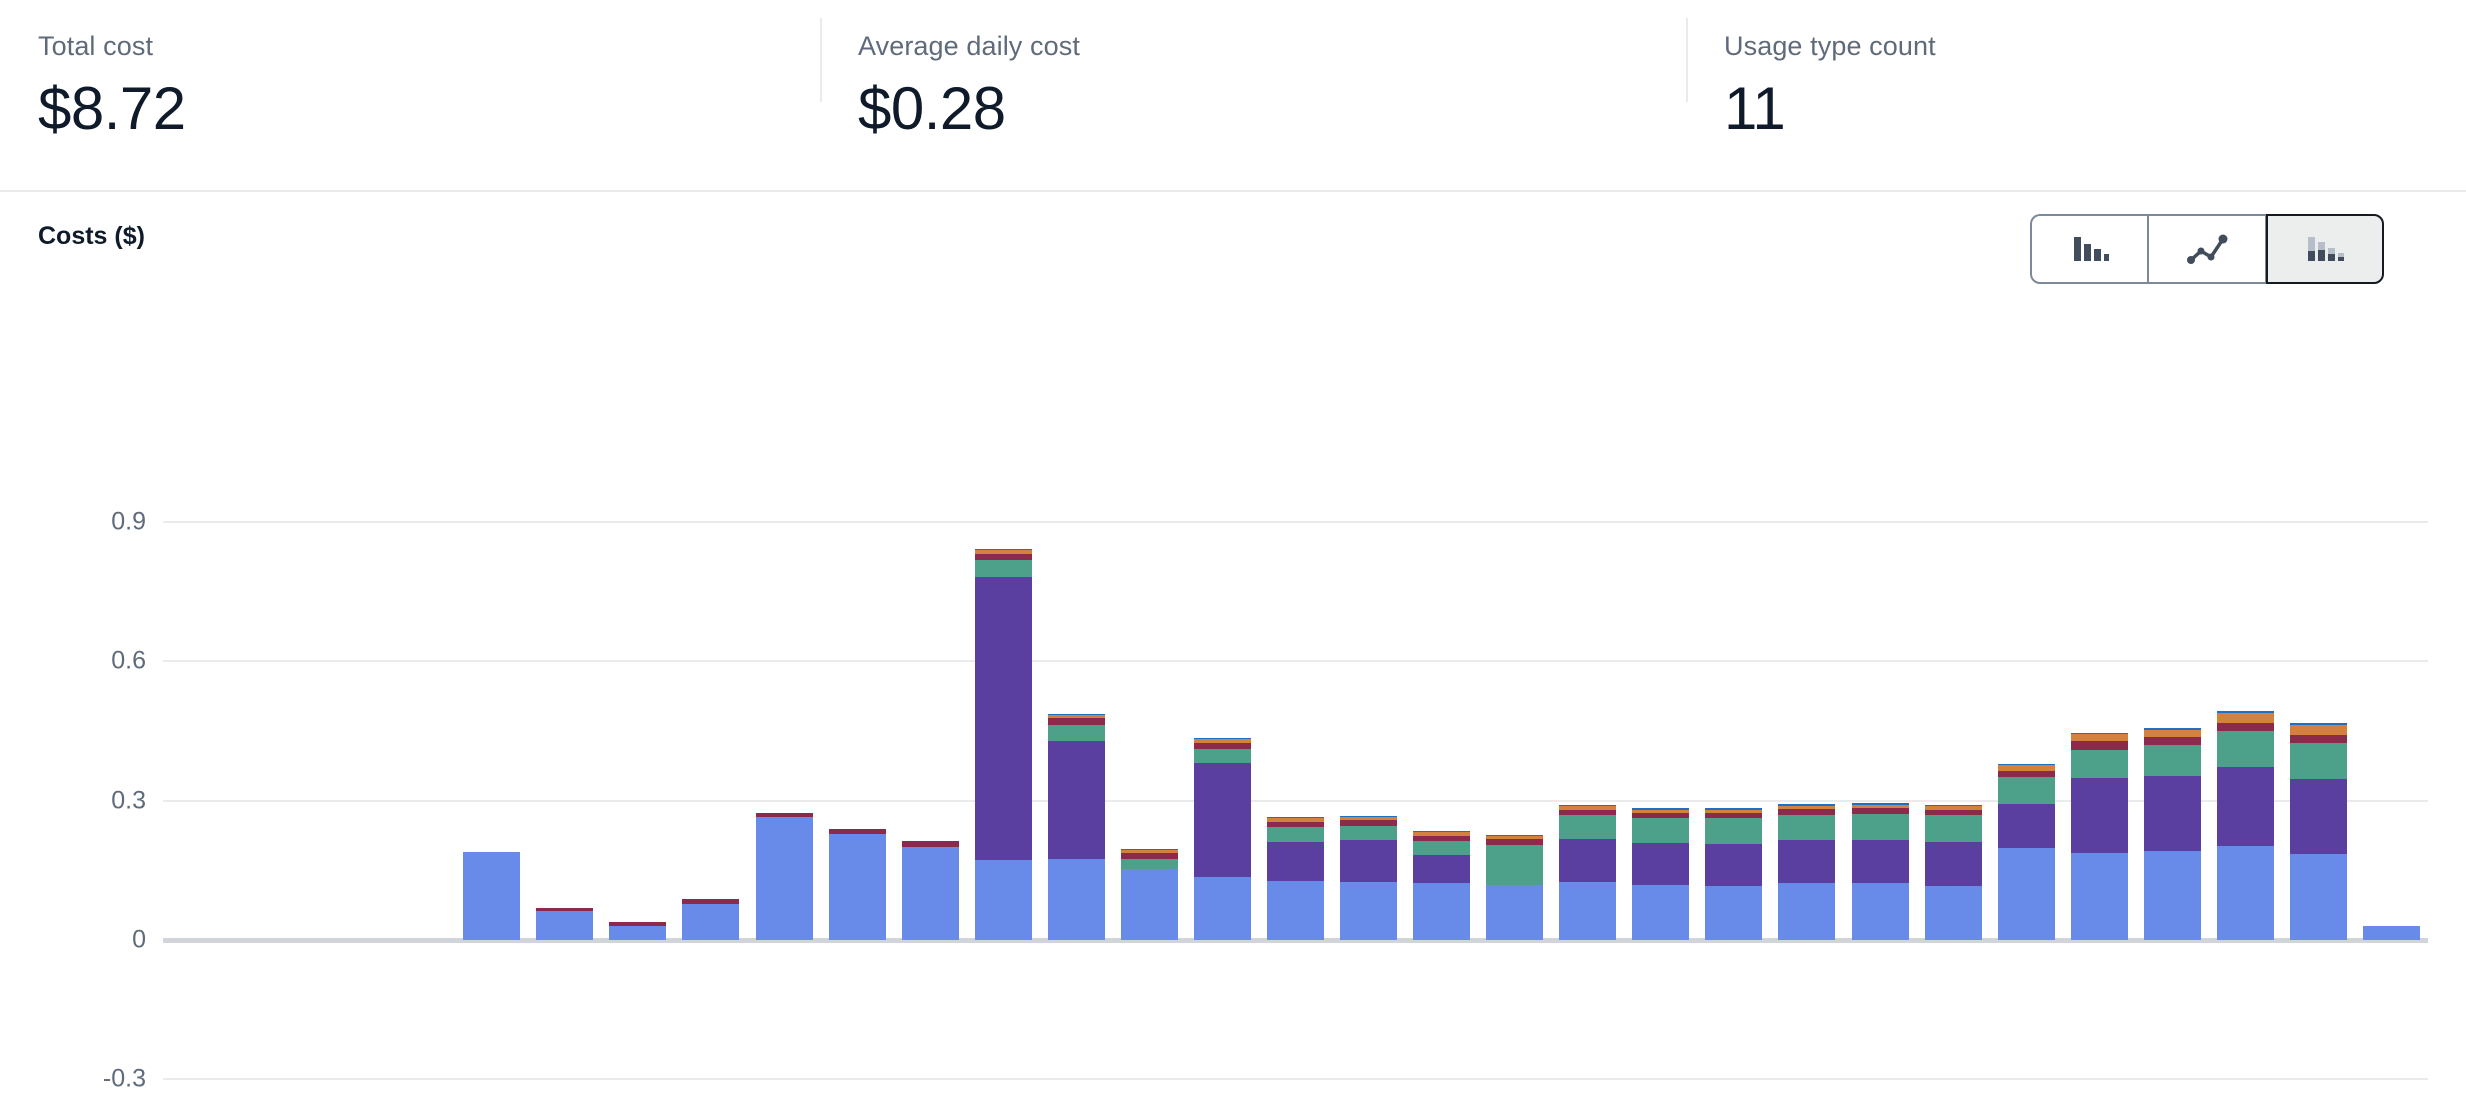  Describe the element at coordinates (2325, 249) in the screenshot. I see `stacked-bar-chart-icon-button` at that location.